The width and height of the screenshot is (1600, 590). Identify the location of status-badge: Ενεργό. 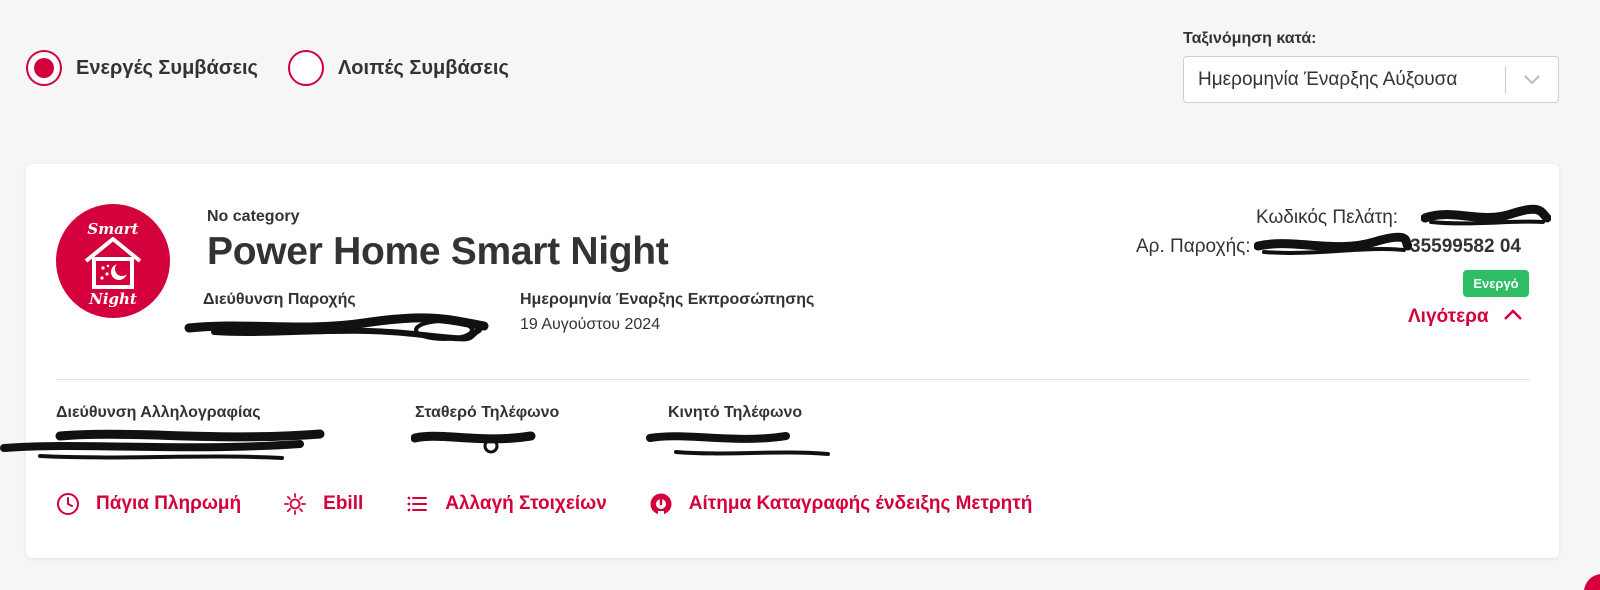
(1496, 283).